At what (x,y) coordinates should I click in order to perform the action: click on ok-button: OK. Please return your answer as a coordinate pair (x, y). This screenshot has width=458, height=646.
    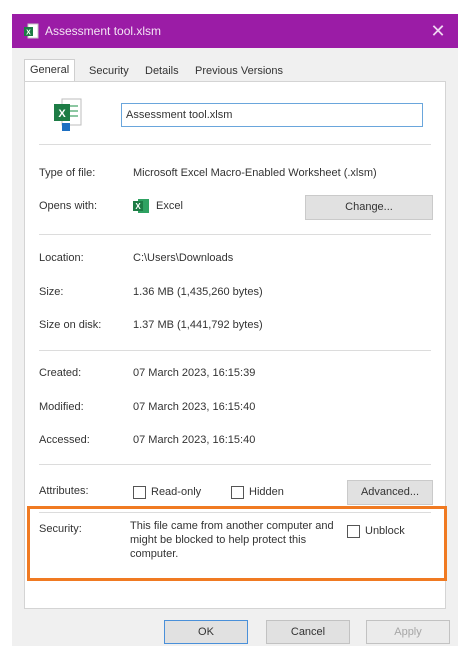
    Looking at the image, I should click on (206, 632).